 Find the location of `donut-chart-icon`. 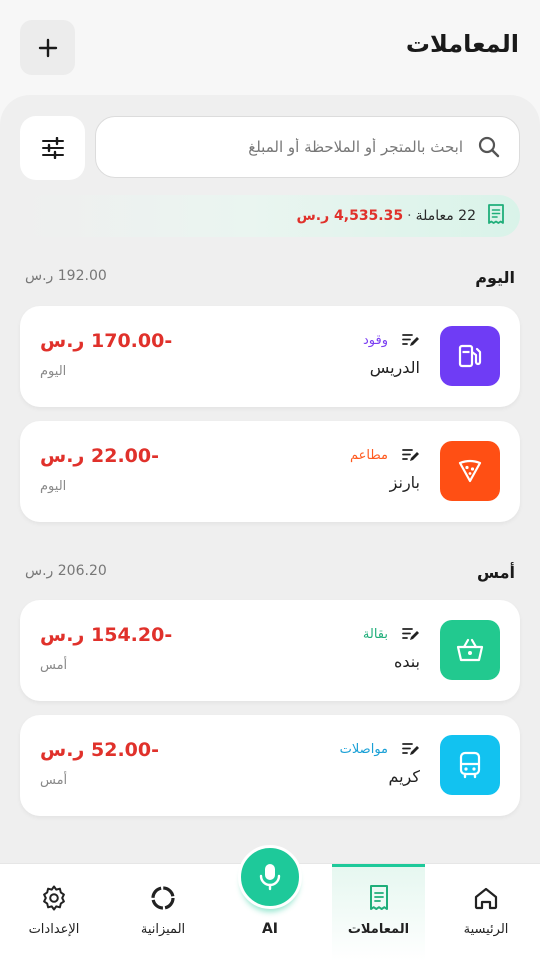

donut-chart-icon is located at coordinates (163, 898).